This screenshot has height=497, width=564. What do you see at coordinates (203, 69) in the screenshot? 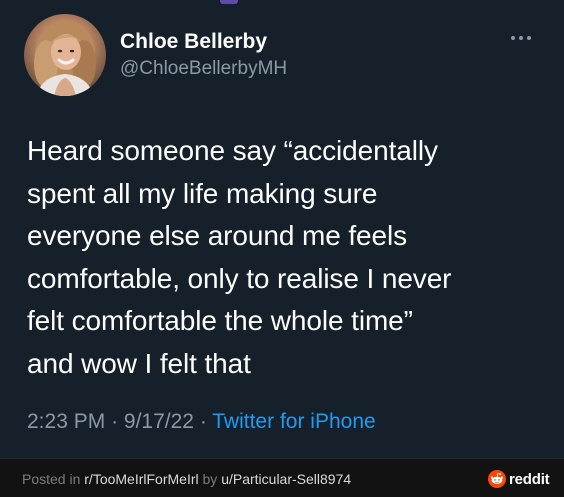
I see `user-handle: @ChloeBellerbyMH` at bounding box center [203, 69].